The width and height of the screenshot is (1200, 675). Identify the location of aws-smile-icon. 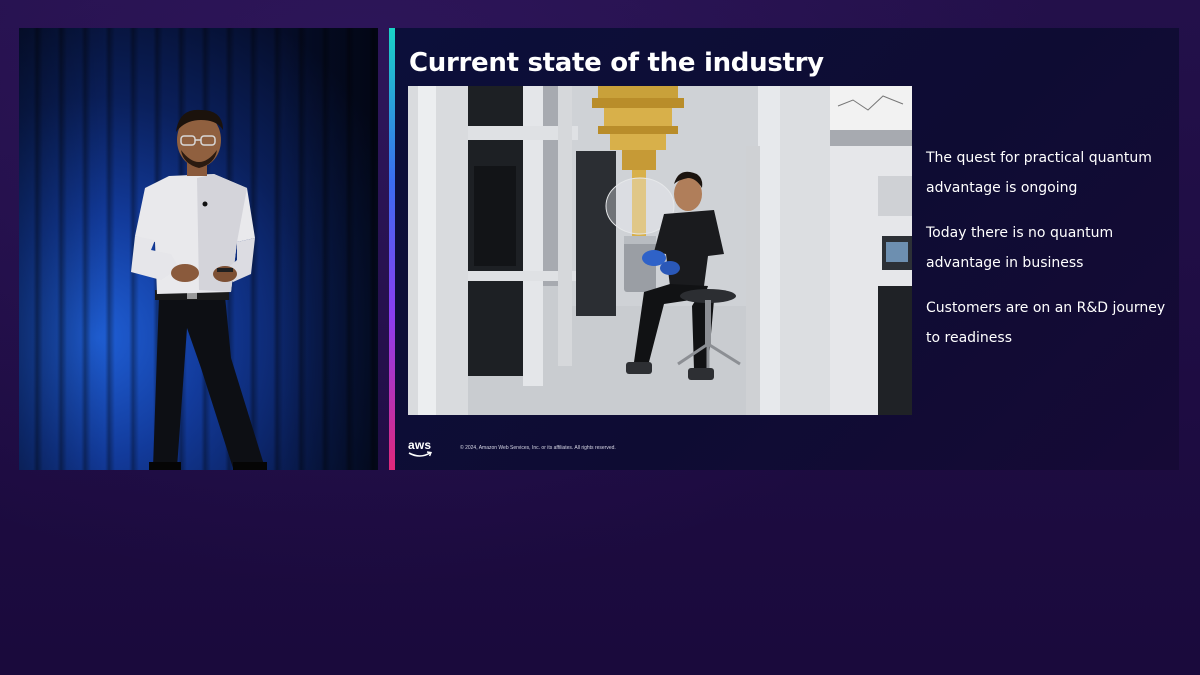
(420, 454).